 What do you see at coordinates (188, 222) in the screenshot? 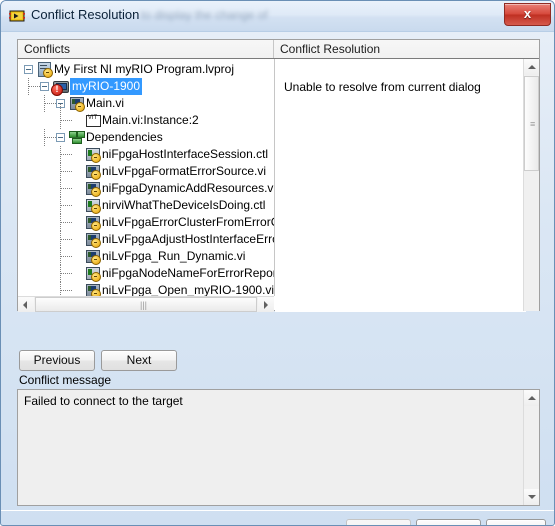
I see `tree-item-label: niLvFpgaErrorClusterFromErrorC` at bounding box center [188, 222].